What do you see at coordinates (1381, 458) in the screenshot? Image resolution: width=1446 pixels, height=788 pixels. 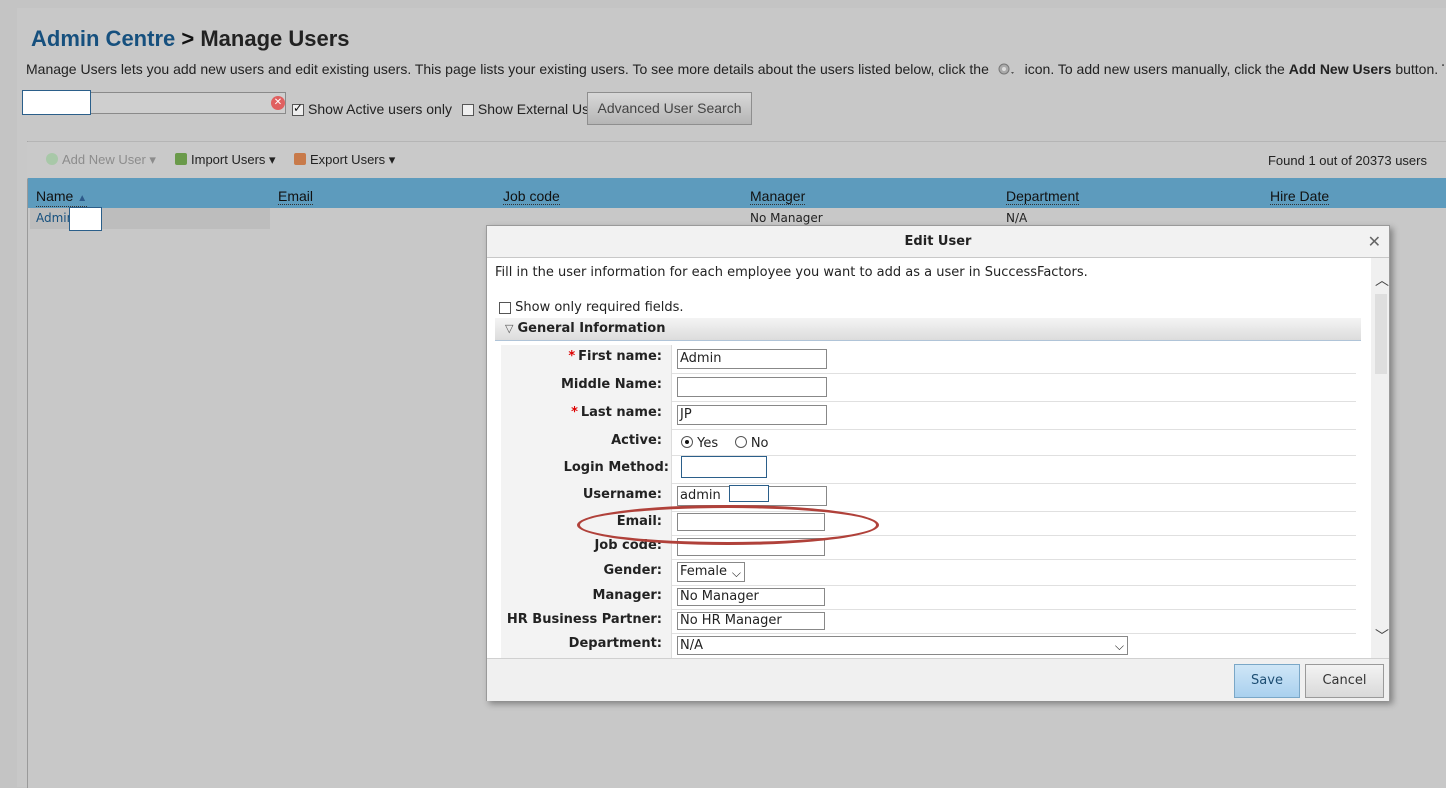 I see `dialog-scrollbar: ︿ ﹀` at bounding box center [1381, 458].